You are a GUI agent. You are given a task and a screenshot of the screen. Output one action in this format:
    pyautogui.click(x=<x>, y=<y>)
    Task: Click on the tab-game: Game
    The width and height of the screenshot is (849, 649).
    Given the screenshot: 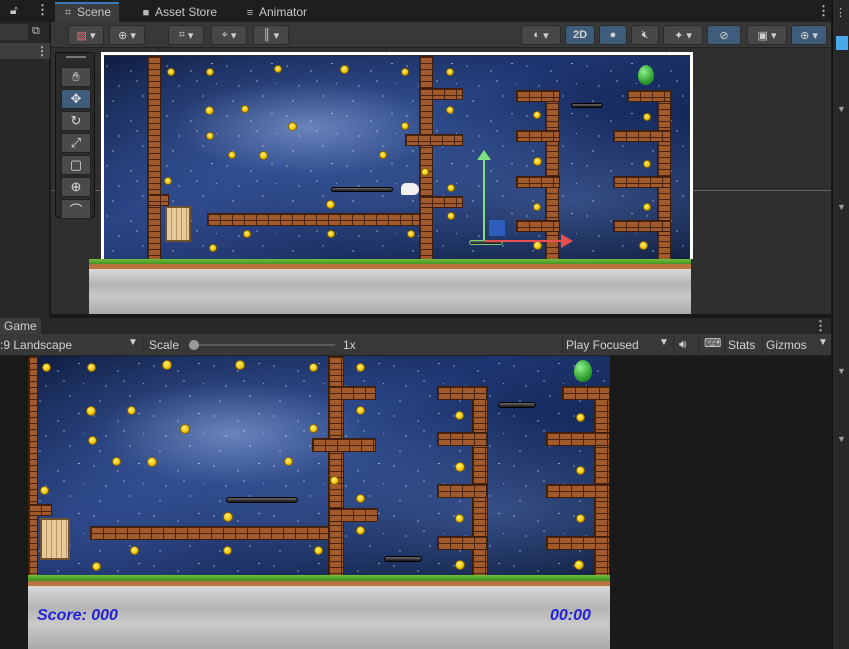 What is the action you would take?
    pyautogui.click(x=20, y=326)
    